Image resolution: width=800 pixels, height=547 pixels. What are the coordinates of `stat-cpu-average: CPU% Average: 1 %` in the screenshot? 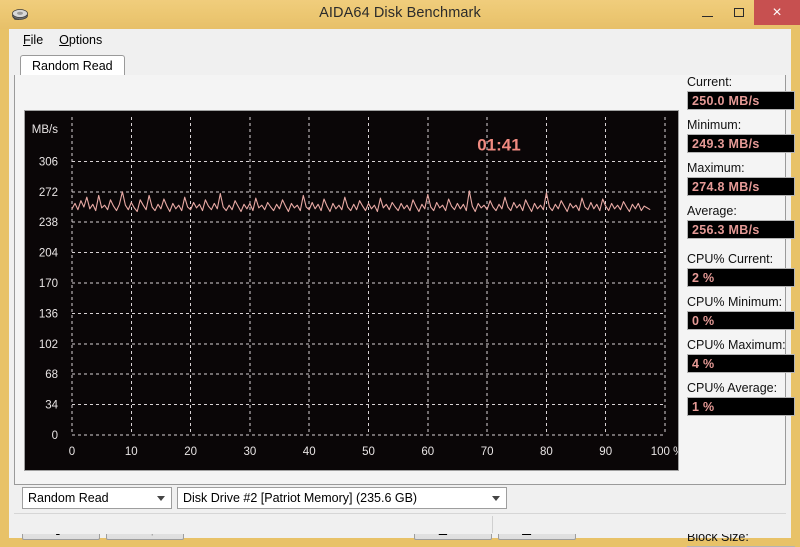 It's located at (742, 398).